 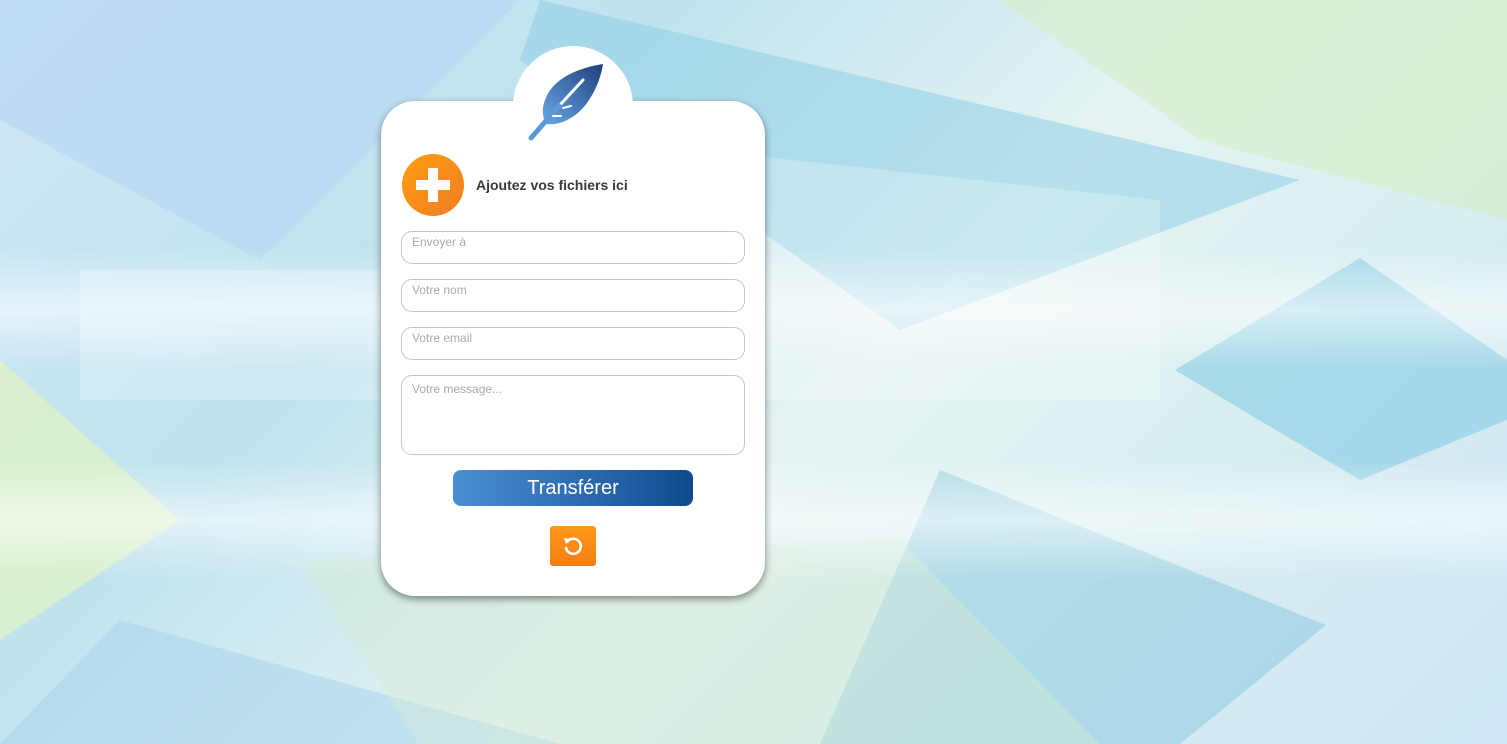 What do you see at coordinates (552, 185) in the screenshot?
I see `add-files-label: Ajoutez vos fichiers ici` at bounding box center [552, 185].